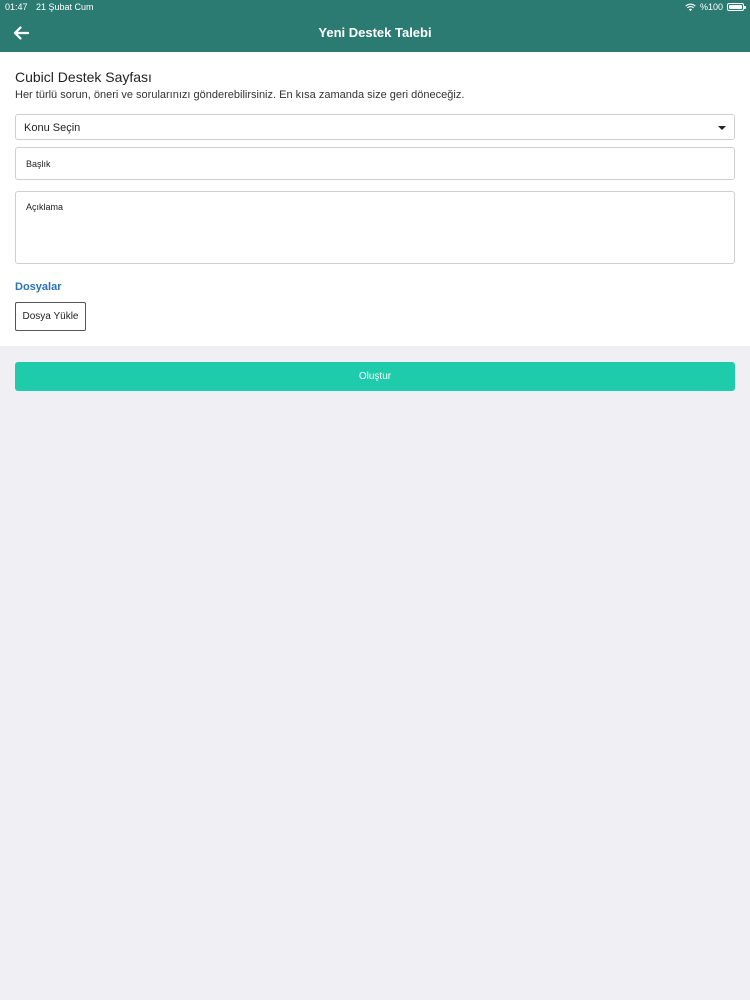 The width and height of the screenshot is (750, 1000). Describe the element at coordinates (52, 128) in the screenshot. I see `topic-select-value: Konu Seçin` at that location.